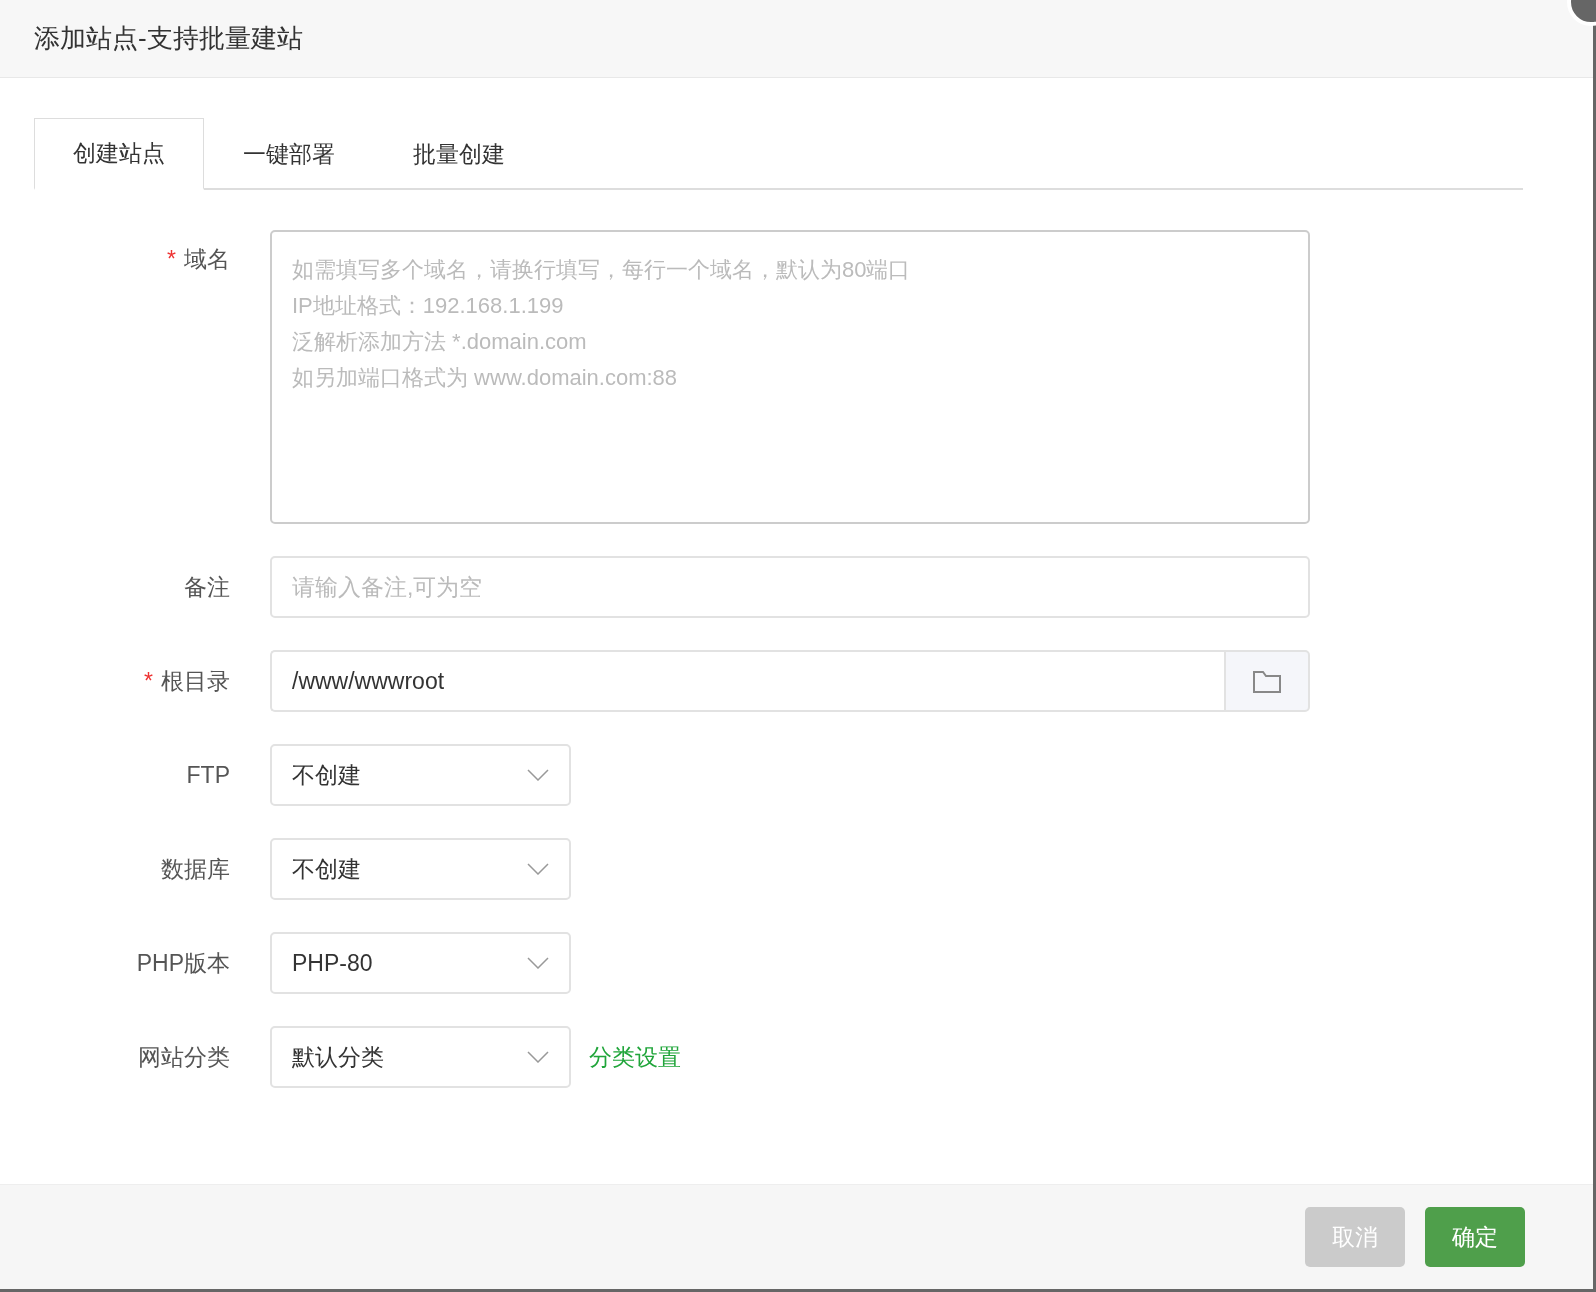 The image size is (1596, 1292). Describe the element at coordinates (420, 963) in the screenshot. I see `select-dropdown: PHP-80` at that location.